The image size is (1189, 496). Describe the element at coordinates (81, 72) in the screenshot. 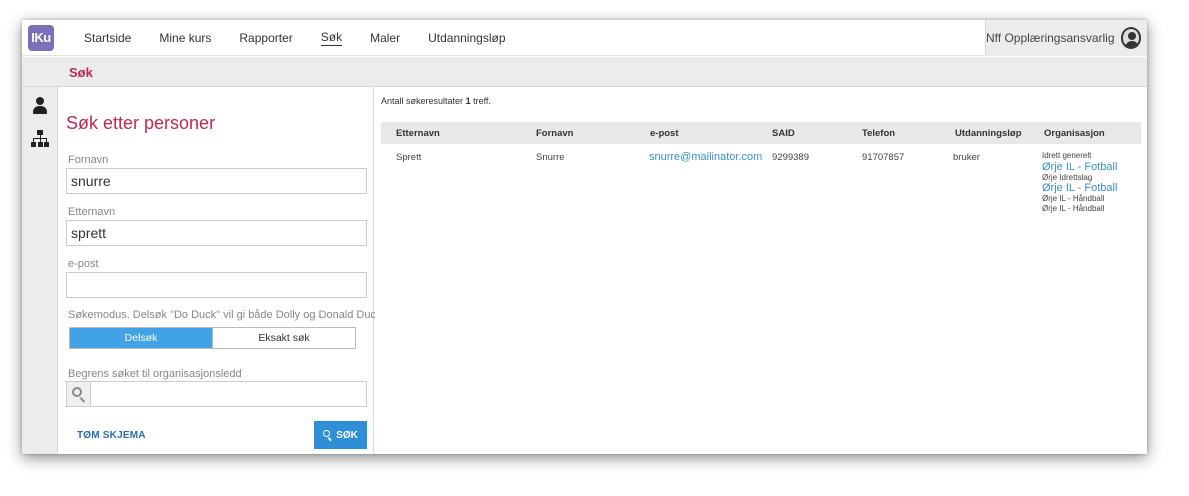

I see `page-title: Søk` at that location.